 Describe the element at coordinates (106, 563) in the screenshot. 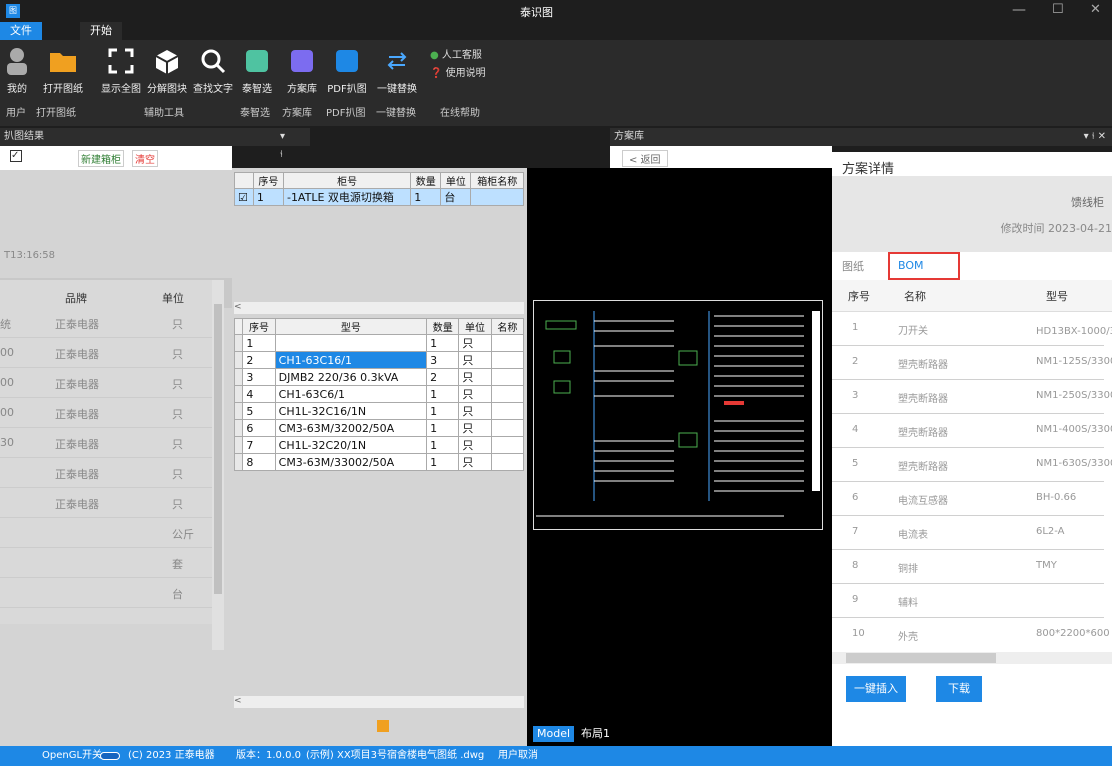

I see `table-row: 套` at that location.